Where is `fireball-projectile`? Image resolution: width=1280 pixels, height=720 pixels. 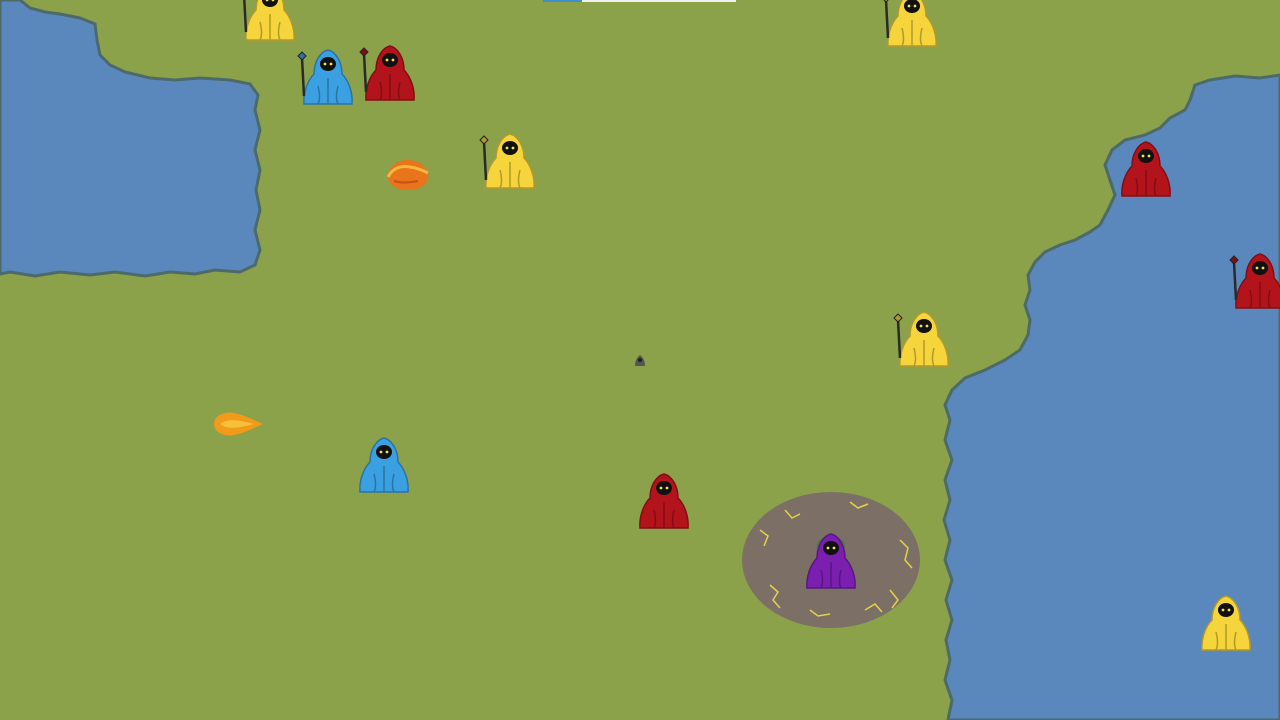
fireball-projectile is located at coordinates (407, 175).